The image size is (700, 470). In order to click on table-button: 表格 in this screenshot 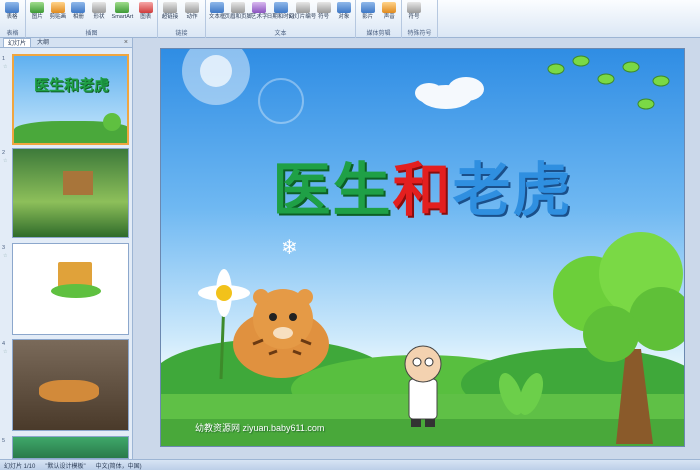, I will do `click(12, 11)`.